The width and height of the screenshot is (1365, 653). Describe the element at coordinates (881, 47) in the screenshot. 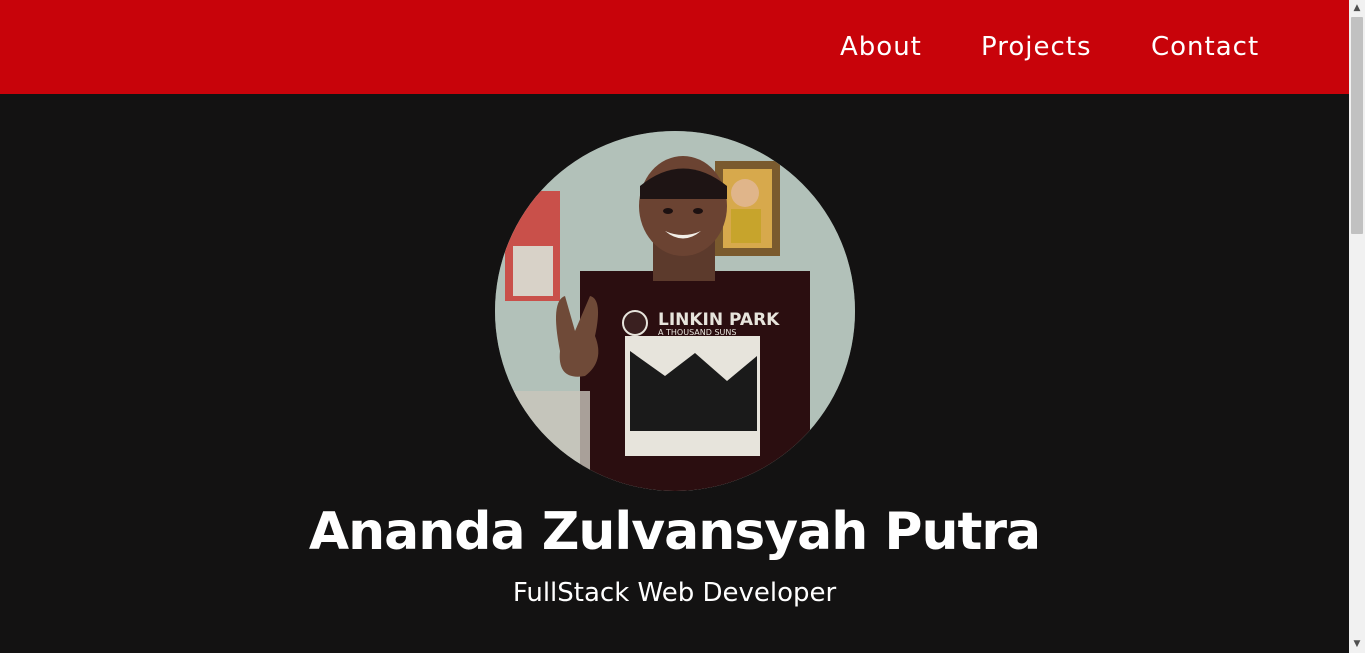

I see `nav-link-about: About` at that location.